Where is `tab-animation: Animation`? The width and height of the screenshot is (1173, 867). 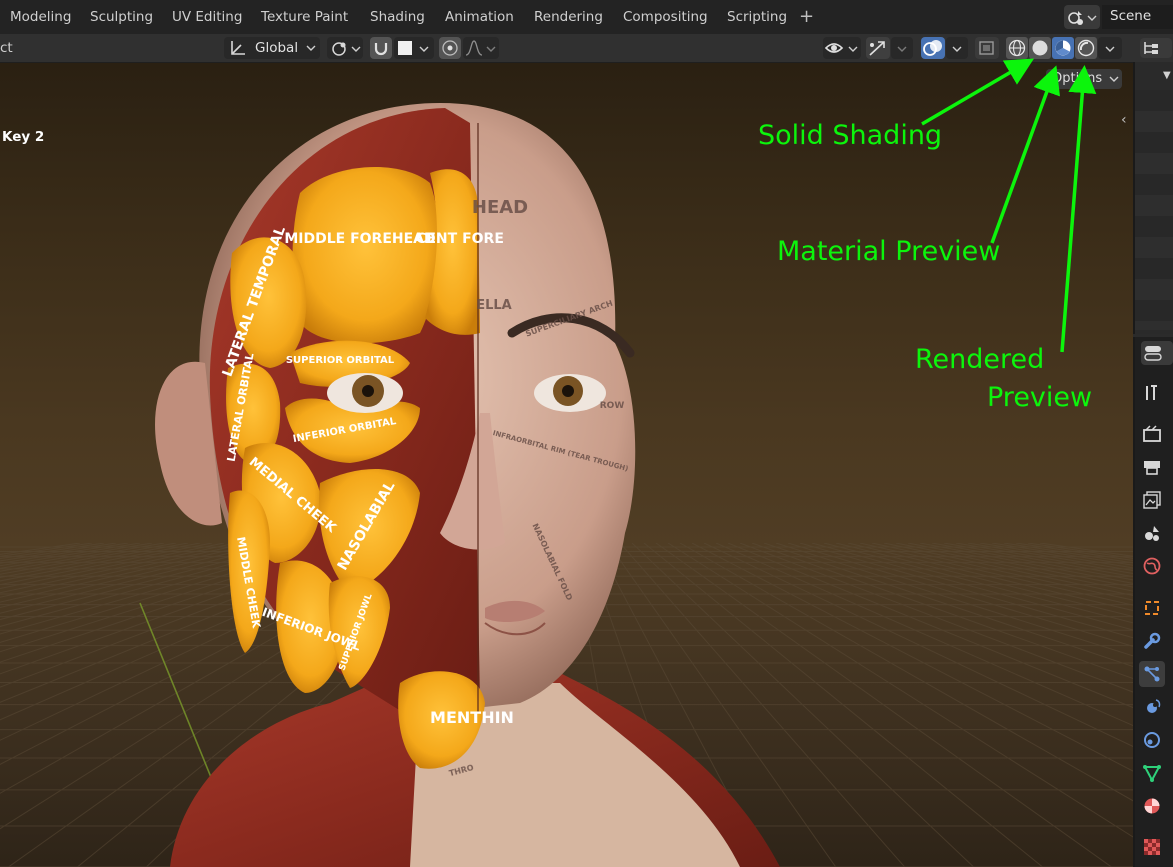 tab-animation: Animation is located at coordinates (479, 17).